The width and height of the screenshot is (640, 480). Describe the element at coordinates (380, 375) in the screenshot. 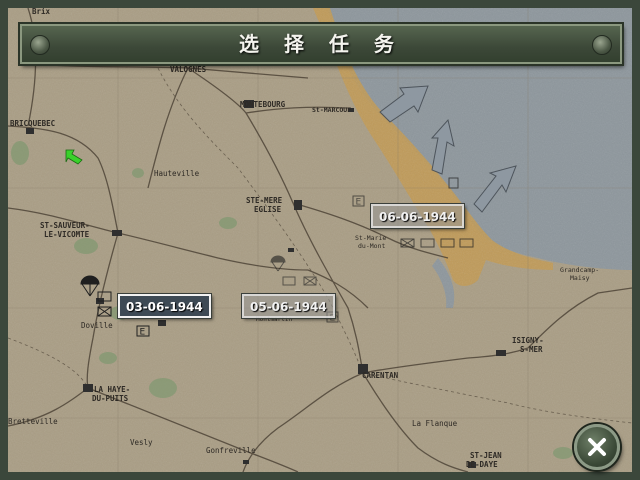

I see `town-label-carentan: CARENTAN` at that location.